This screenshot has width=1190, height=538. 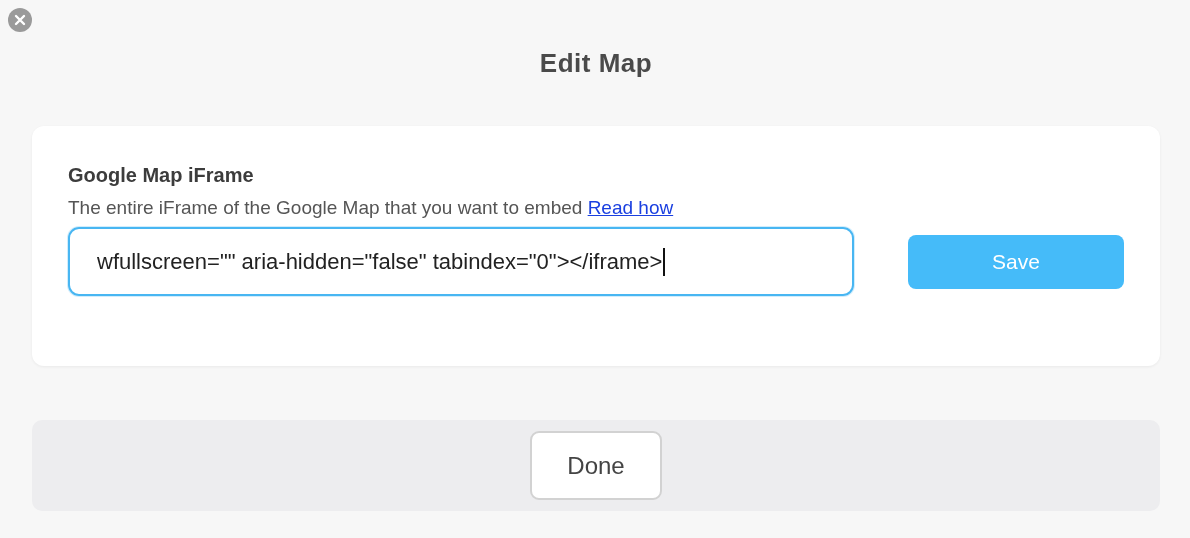 What do you see at coordinates (371, 208) in the screenshot?
I see `field-description: The entire iFrame of the Google Map that you want to embed Read how` at bounding box center [371, 208].